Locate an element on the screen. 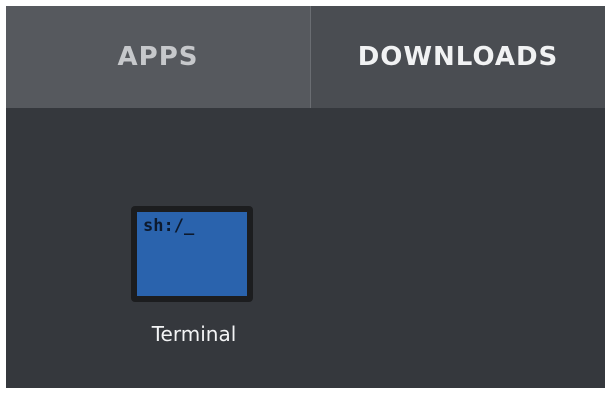  app-tile-terminal: sh:/_ Terminal is located at coordinates (189, 286).